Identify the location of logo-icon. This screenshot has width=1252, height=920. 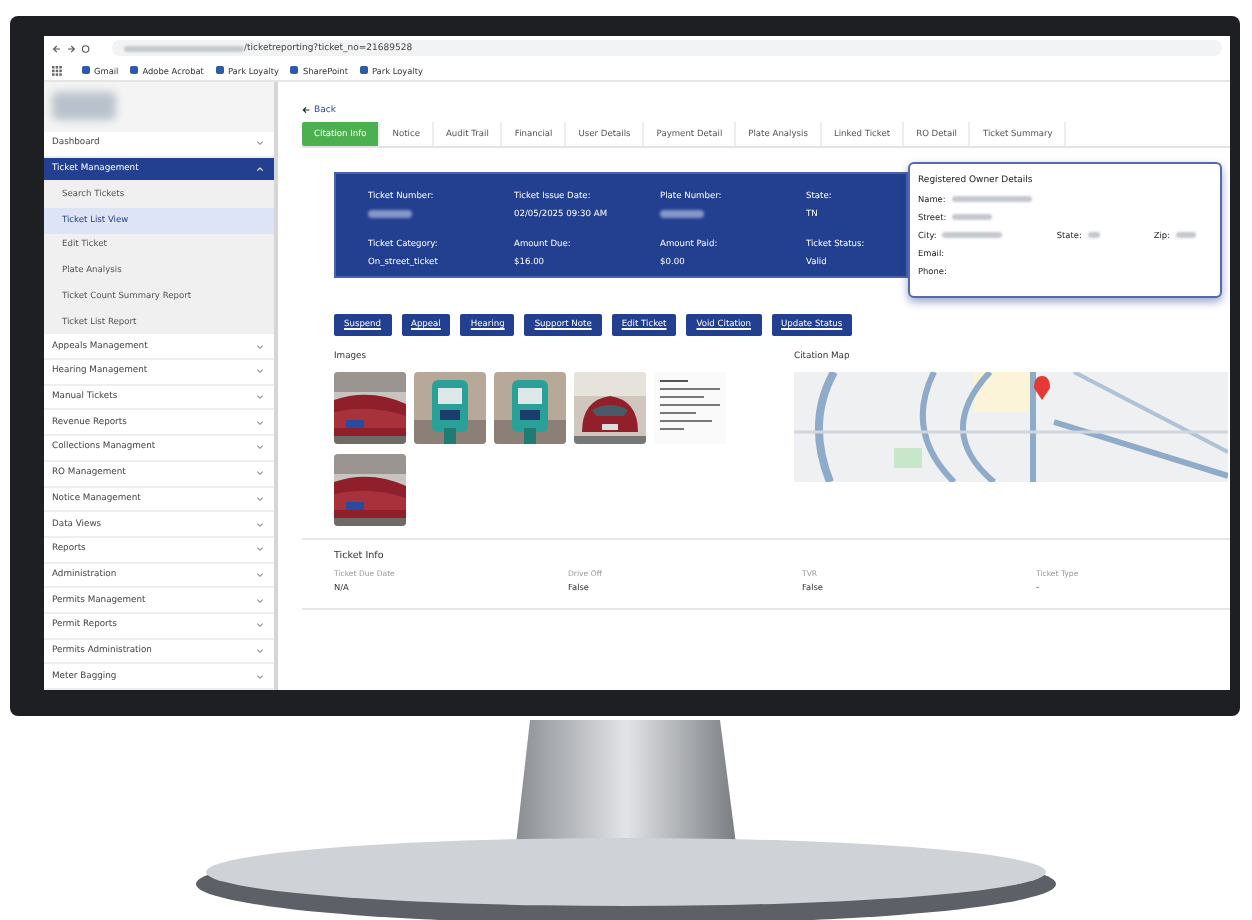
(84, 106).